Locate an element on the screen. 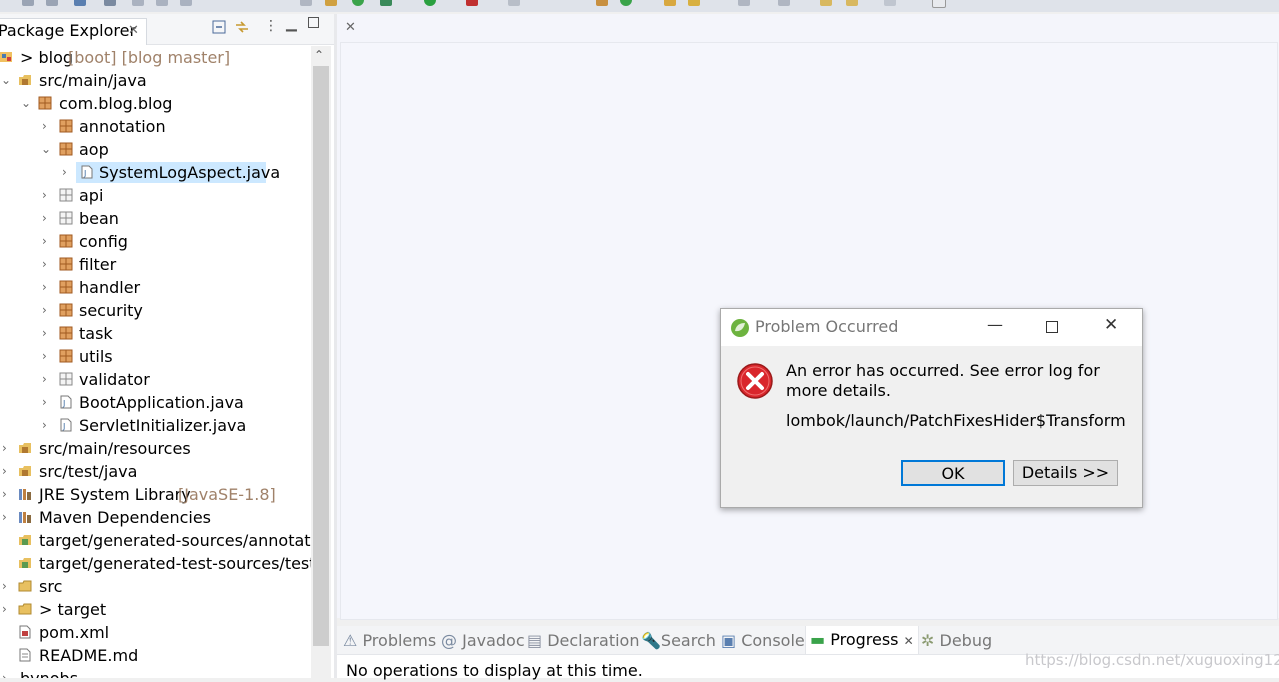 This screenshot has width=1279, height=682. tab-package-explorer: Package Explorer ✕ is located at coordinates (73, 31).